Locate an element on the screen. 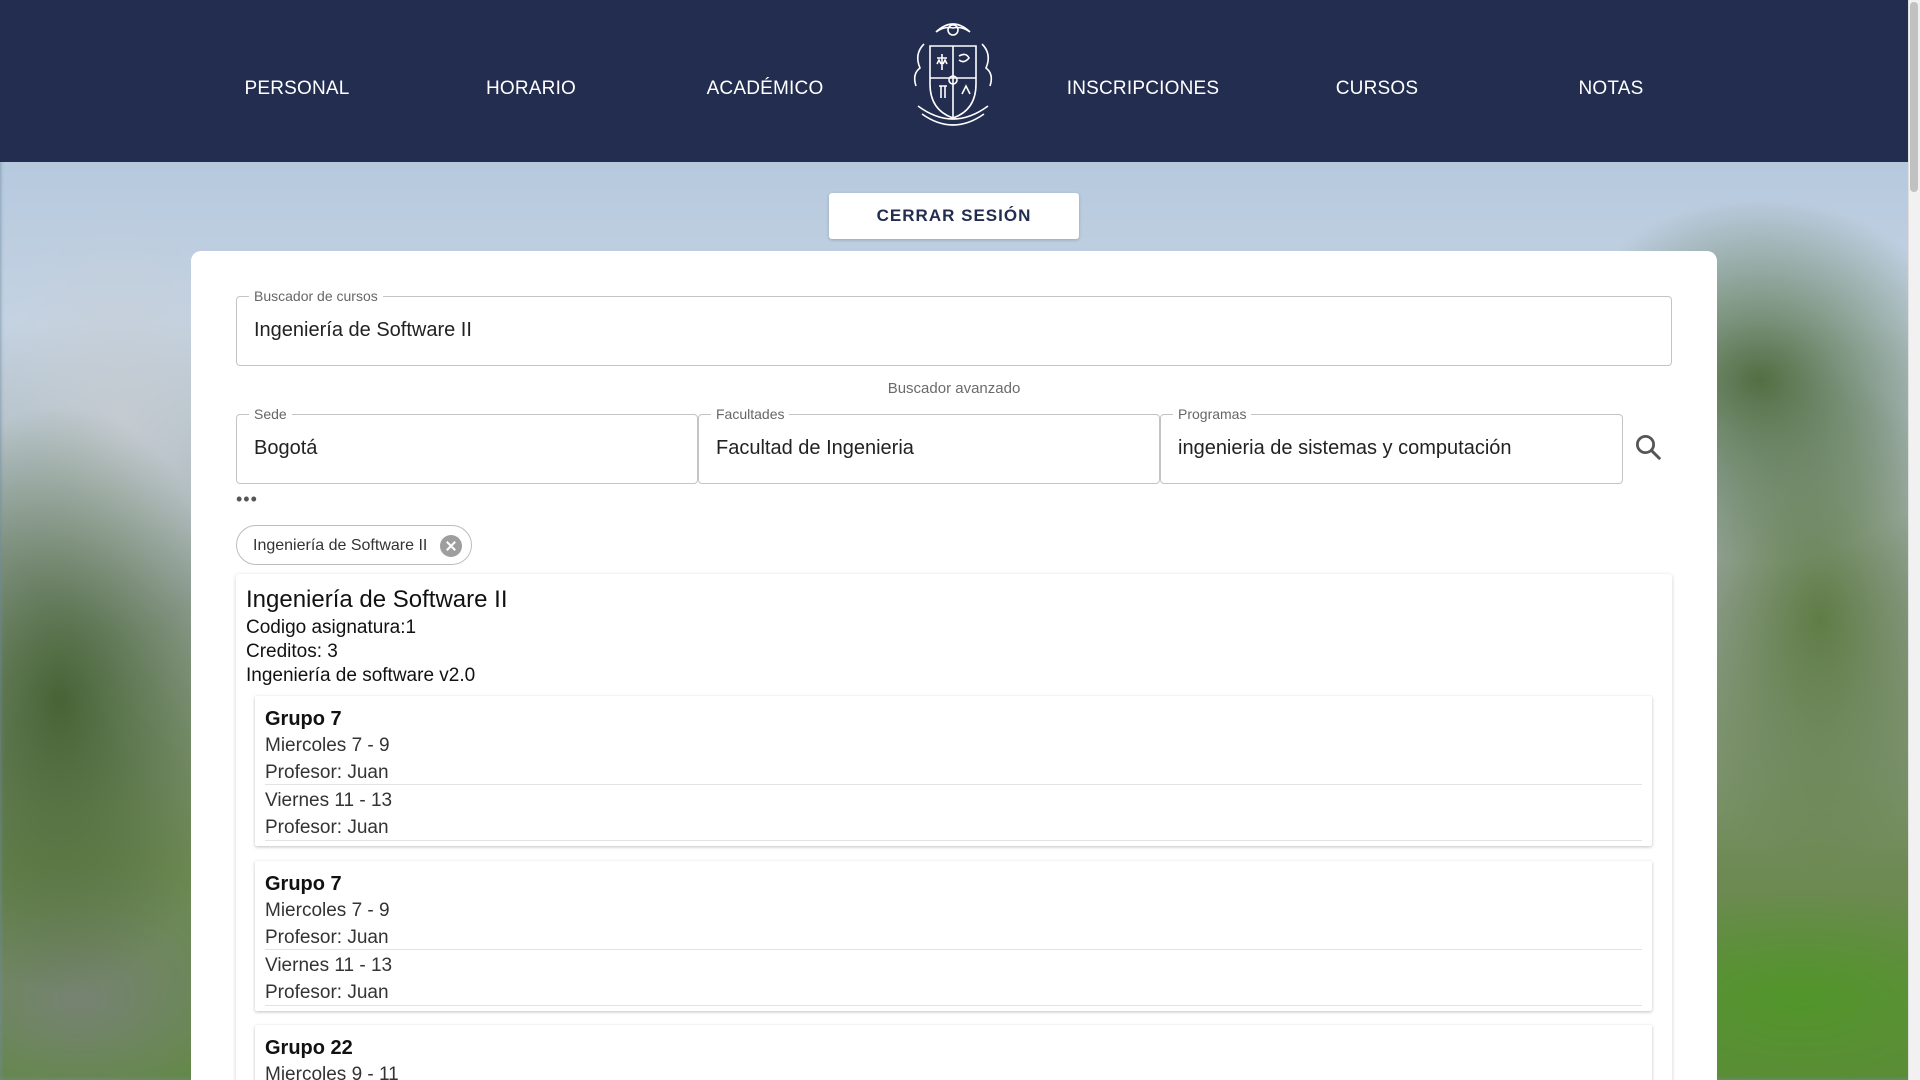 The width and height of the screenshot is (1920, 1080). nav-cursos: CURSOS is located at coordinates (1377, 89).